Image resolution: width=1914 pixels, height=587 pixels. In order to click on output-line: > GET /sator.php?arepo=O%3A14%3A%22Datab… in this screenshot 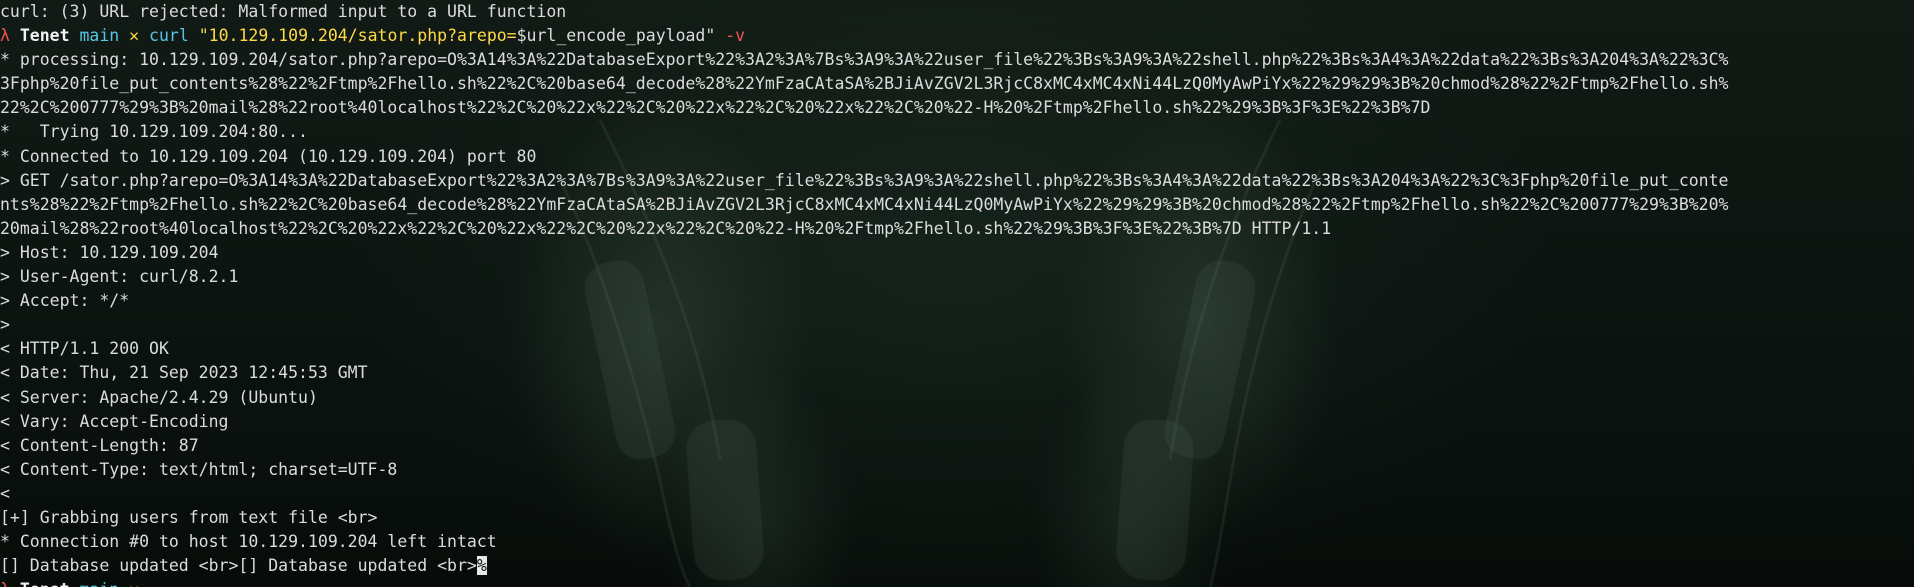, I will do `click(864, 180)`.